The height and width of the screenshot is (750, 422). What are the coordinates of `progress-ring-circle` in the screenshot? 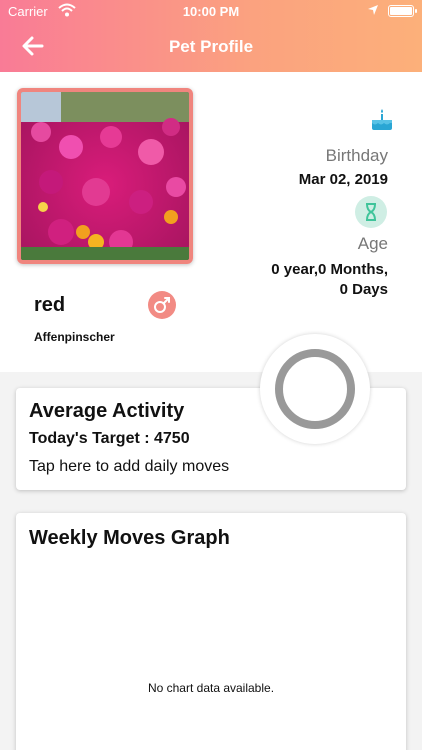 It's located at (315, 389).